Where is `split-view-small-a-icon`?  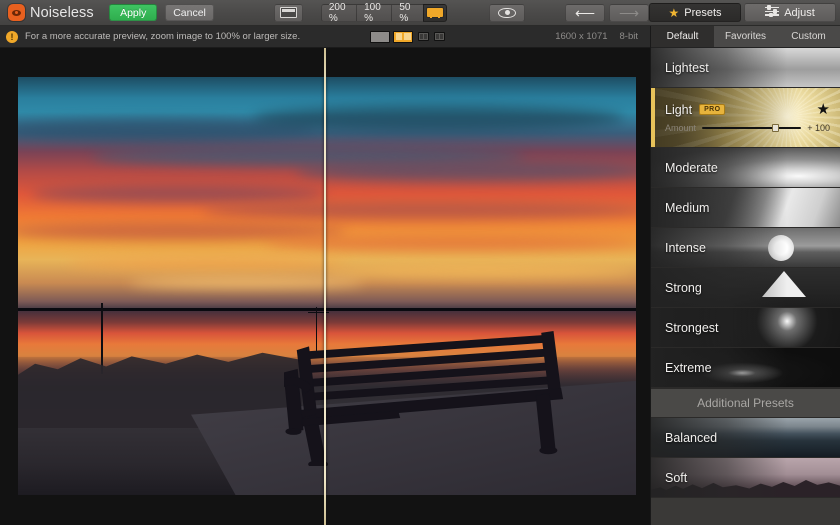 split-view-small-a-icon is located at coordinates (424, 36).